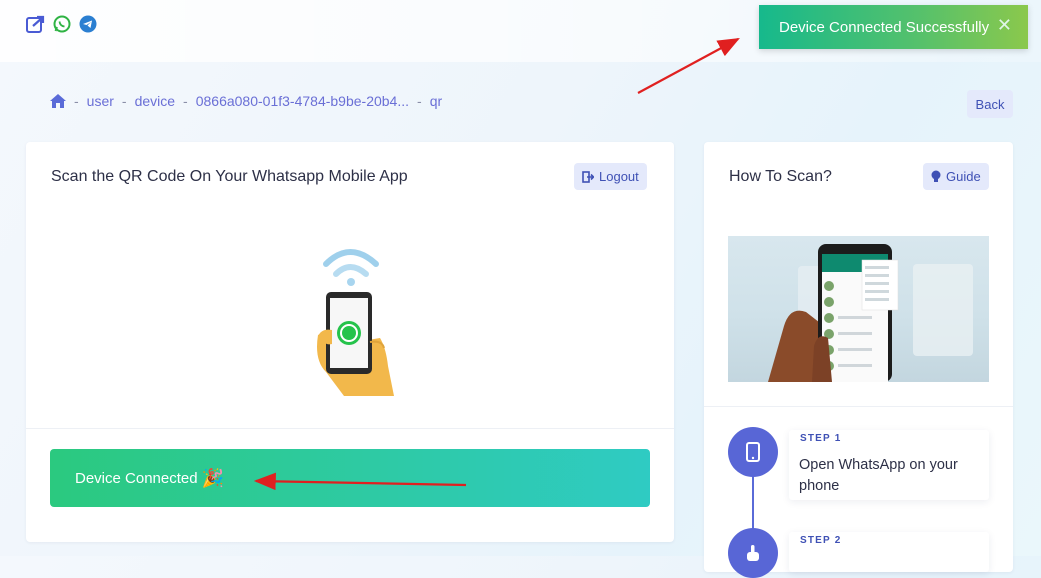 The height and width of the screenshot is (578, 1041). What do you see at coordinates (821, 540) in the screenshot?
I see `step-2-label: STEP 2` at bounding box center [821, 540].